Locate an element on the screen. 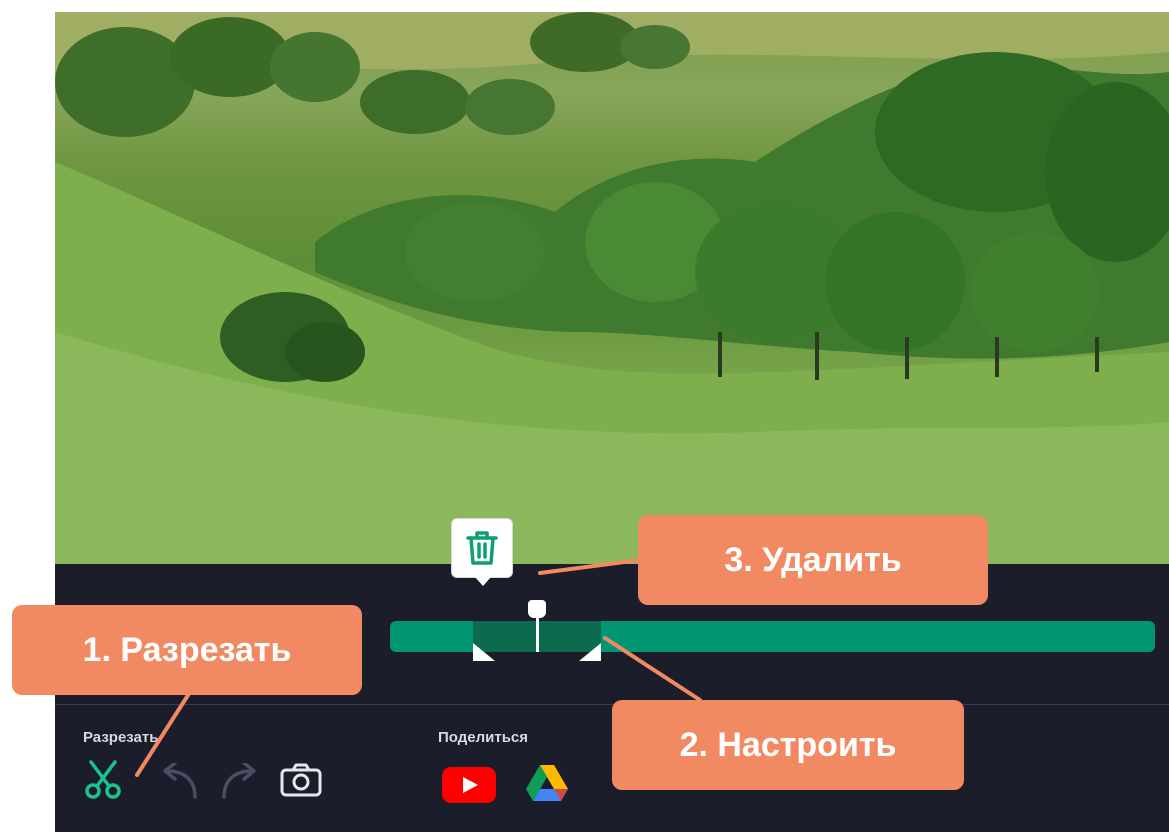 Image resolution: width=1169 pixels, height=832 pixels. trim-handle-right is located at coordinates (590, 652).